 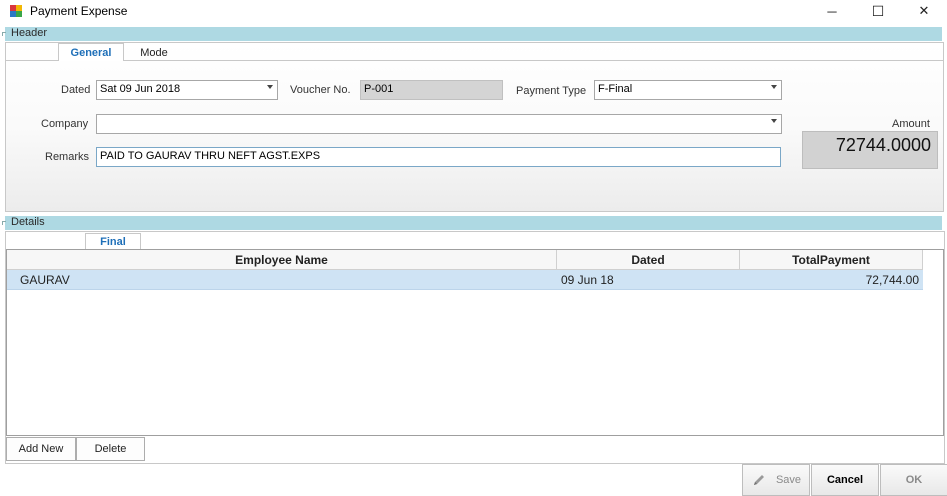 I want to click on maximize-icon: ☐, so click(x=878, y=10).